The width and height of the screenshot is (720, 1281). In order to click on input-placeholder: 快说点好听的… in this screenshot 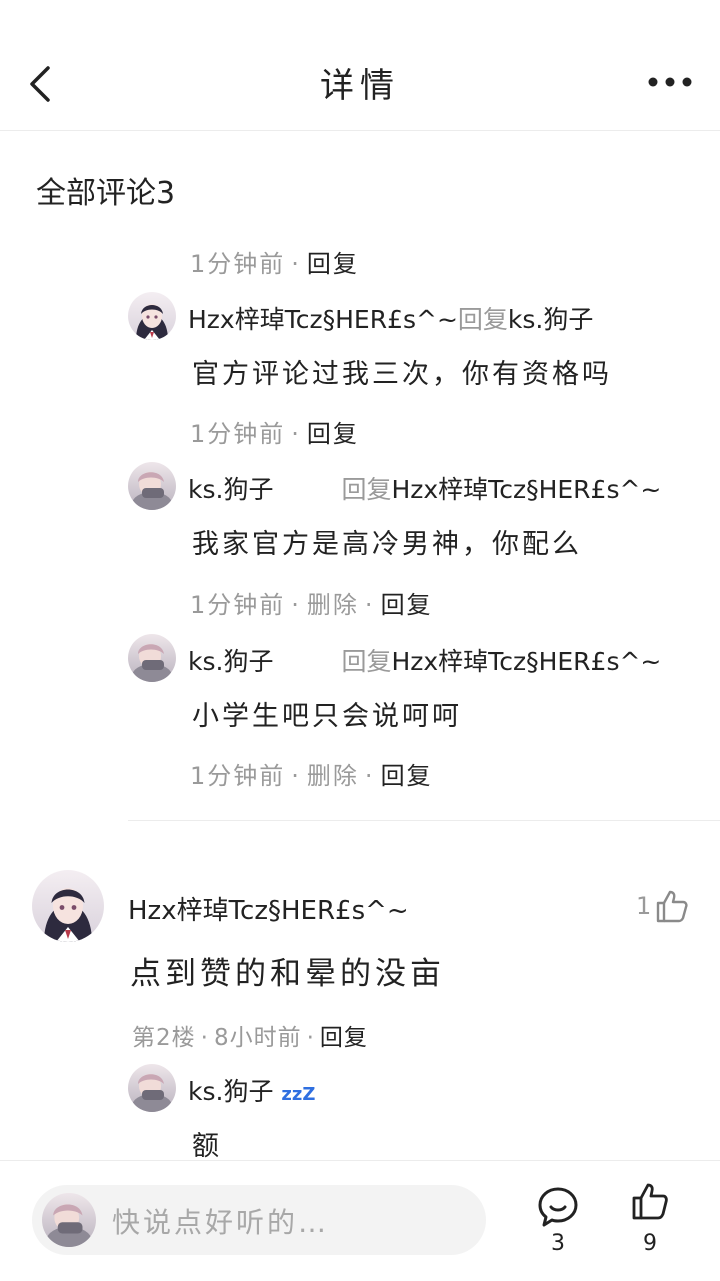, I will do `click(221, 1222)`.